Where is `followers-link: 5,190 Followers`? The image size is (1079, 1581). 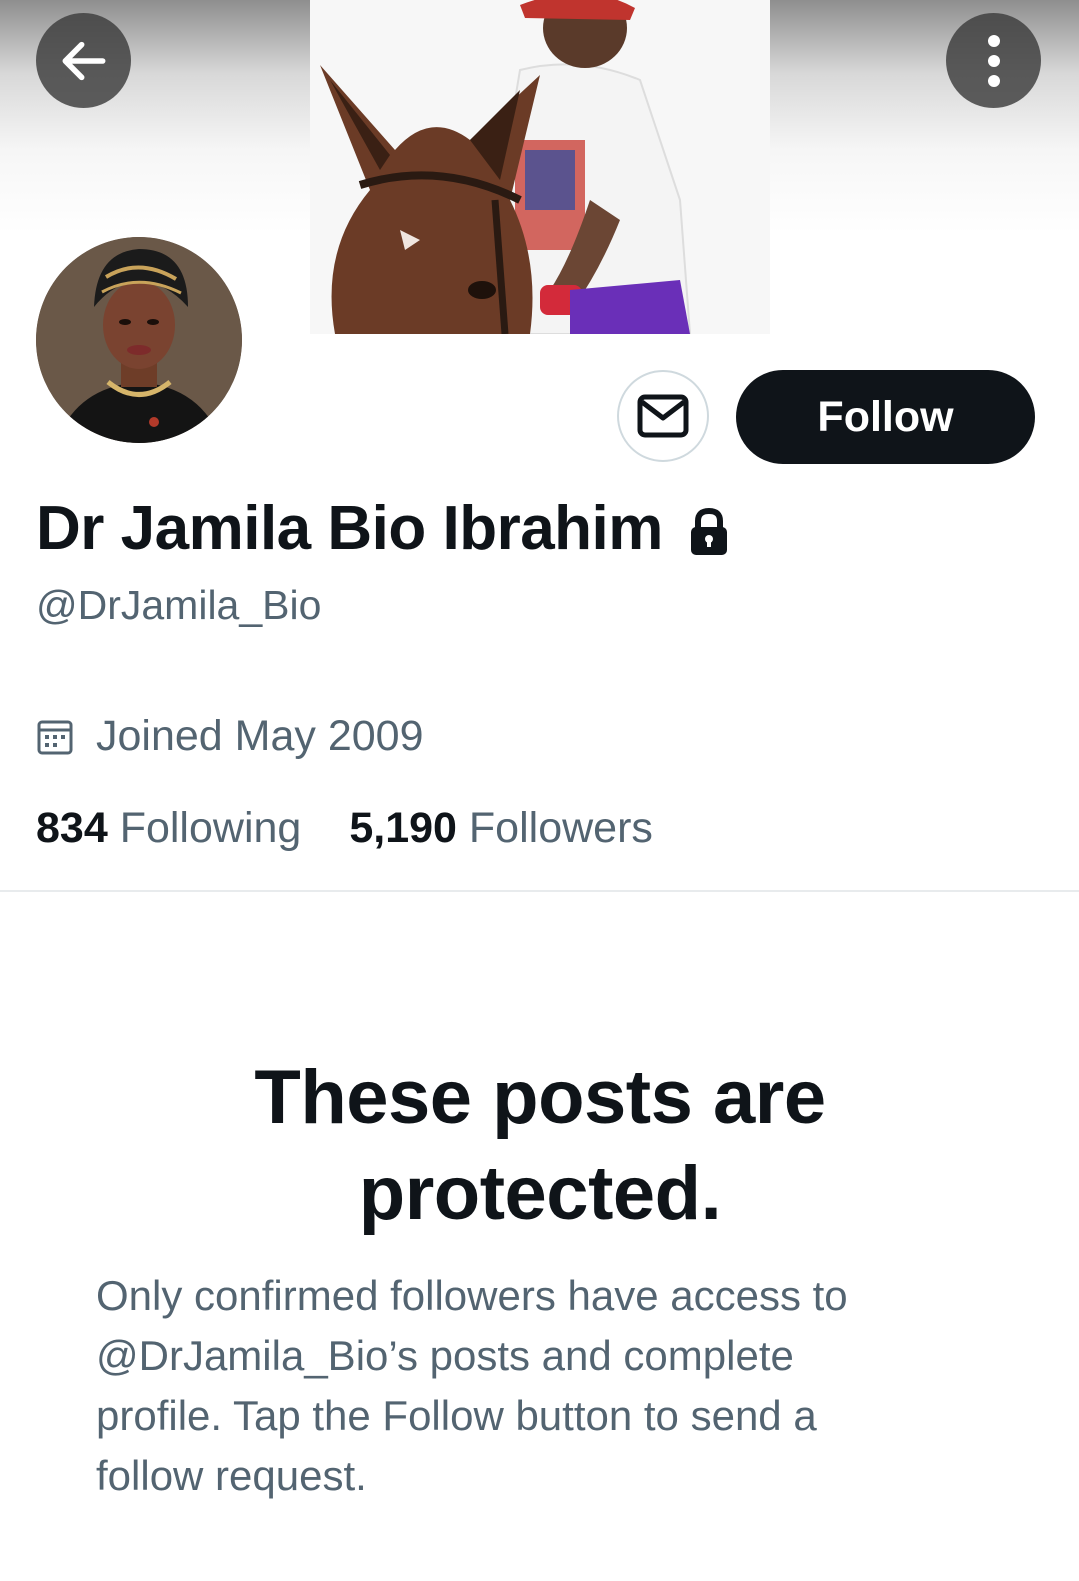
followers-link: 5,190 Followers is located at coordinates (501, 828).